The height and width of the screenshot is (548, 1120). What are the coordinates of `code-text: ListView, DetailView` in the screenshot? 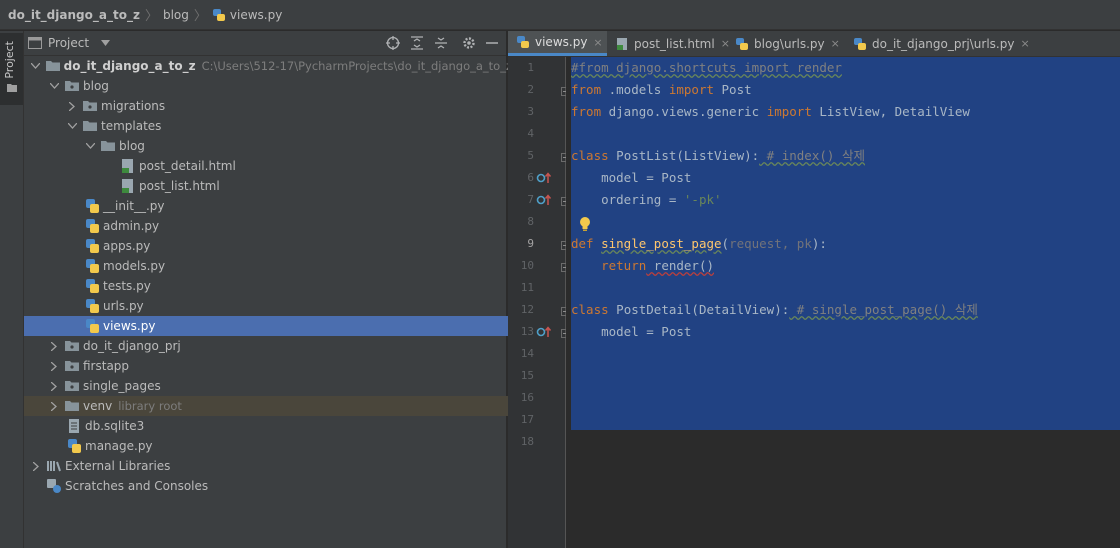 It's located at (890, 111).